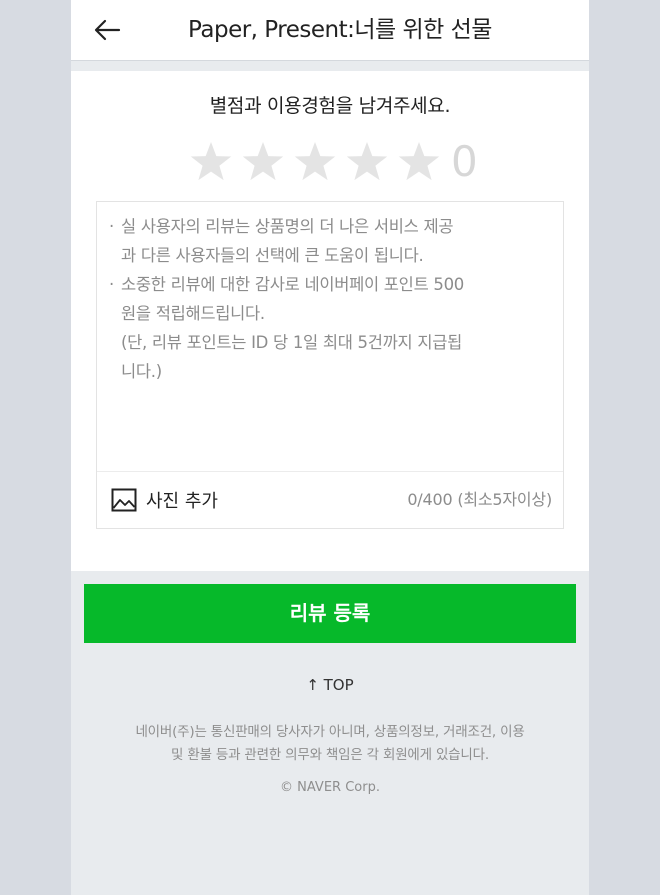  Describe the element at coordinates (464, 161) in the screenshot. I see `rating-score: 0` at that location.